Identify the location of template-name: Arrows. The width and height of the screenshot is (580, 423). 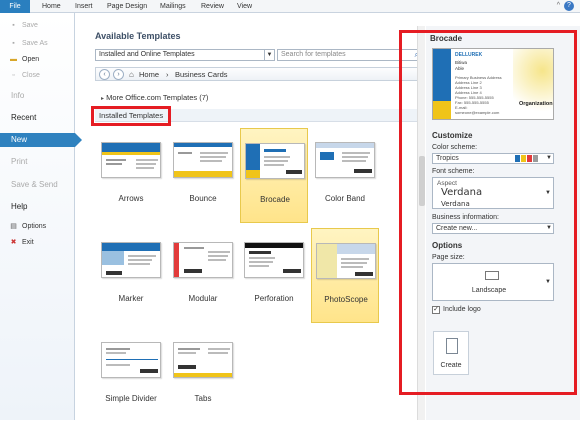
(131, 198).